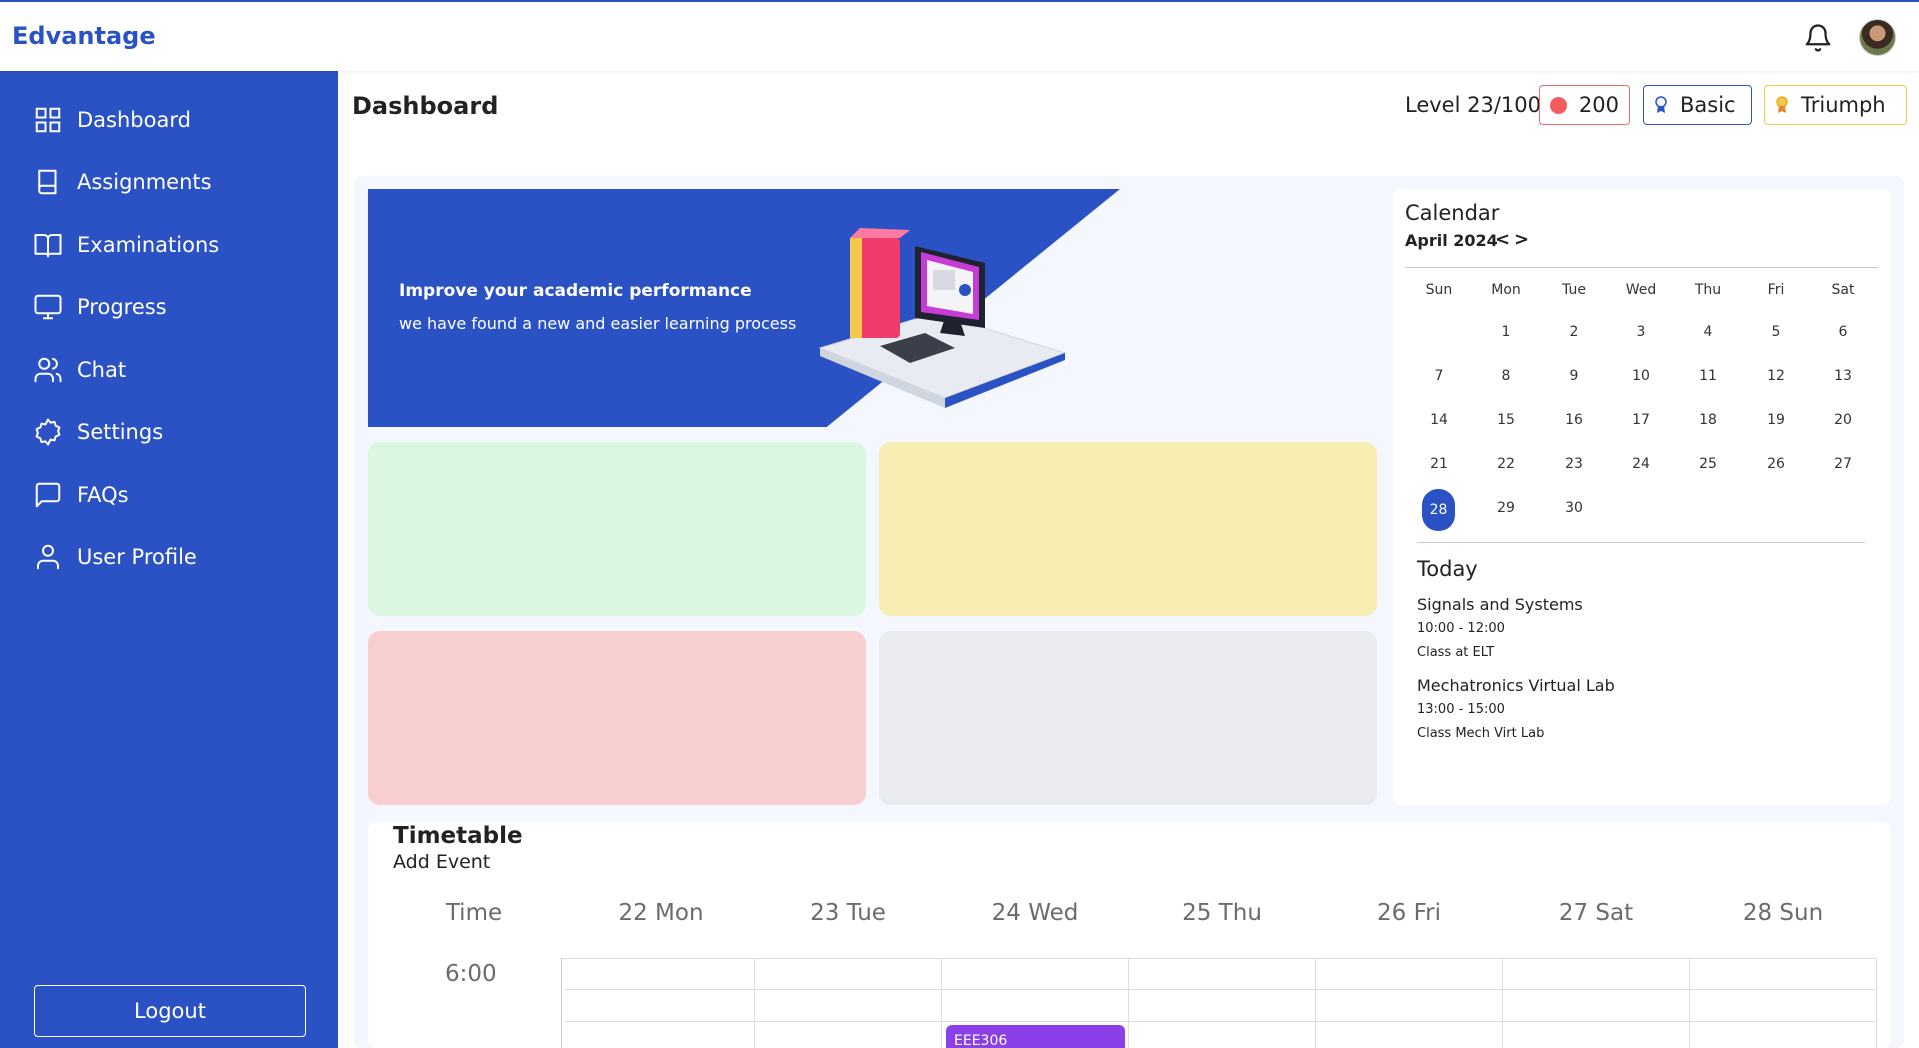 This screenshot has height=1048, width=1919. I want to click on timetable-event: EEE306, so click(1035, 1036).